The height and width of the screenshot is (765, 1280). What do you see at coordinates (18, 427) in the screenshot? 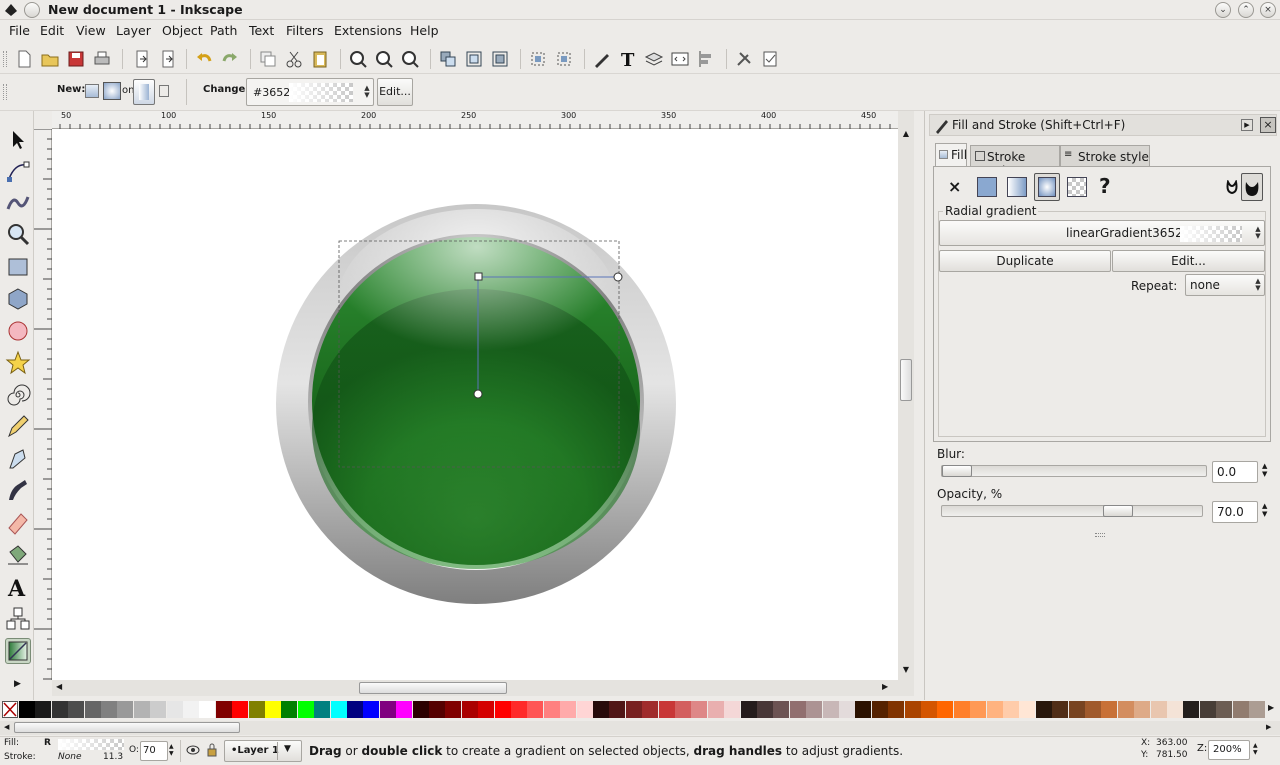
I see `pencil-tool-icon` at bounding box center [18, 427].